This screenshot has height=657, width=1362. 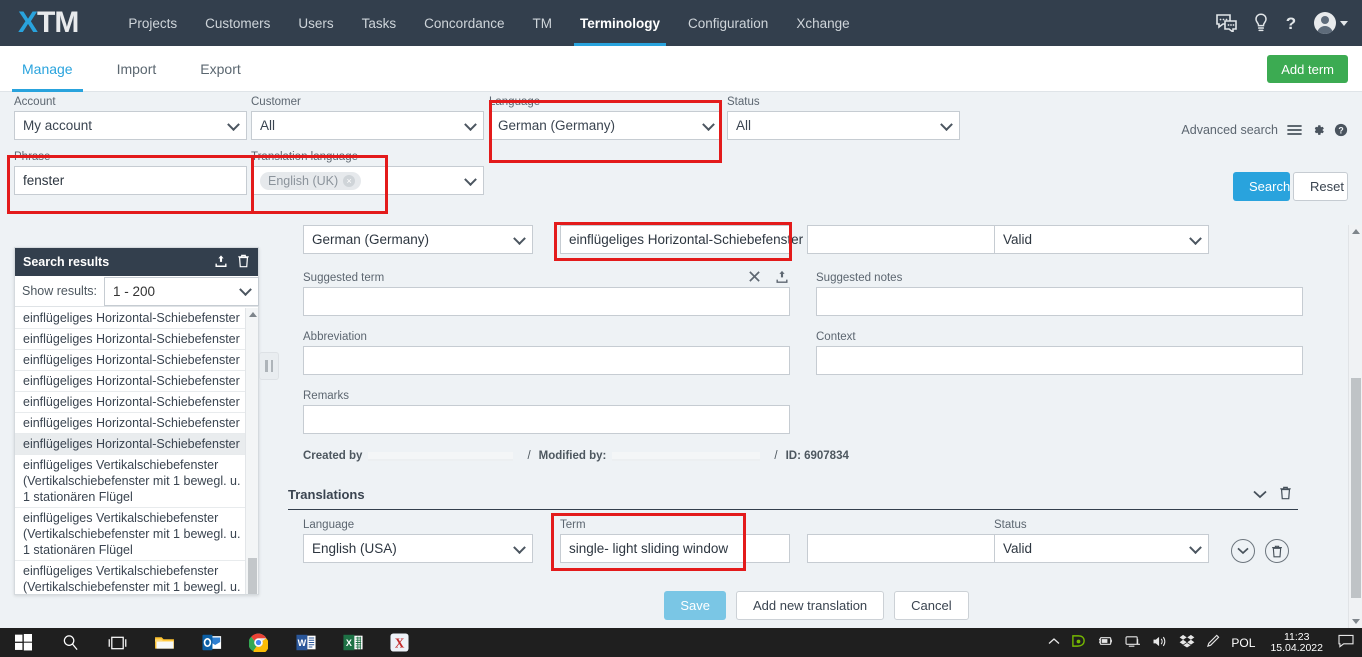 I want to click on nav-item-users: Users, so click(x=315, y=23).